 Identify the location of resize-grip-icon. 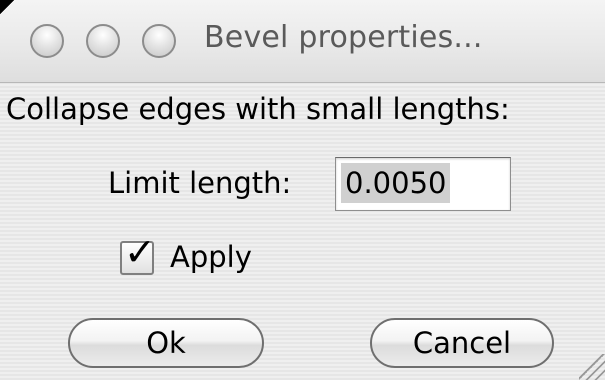
(592, 367).